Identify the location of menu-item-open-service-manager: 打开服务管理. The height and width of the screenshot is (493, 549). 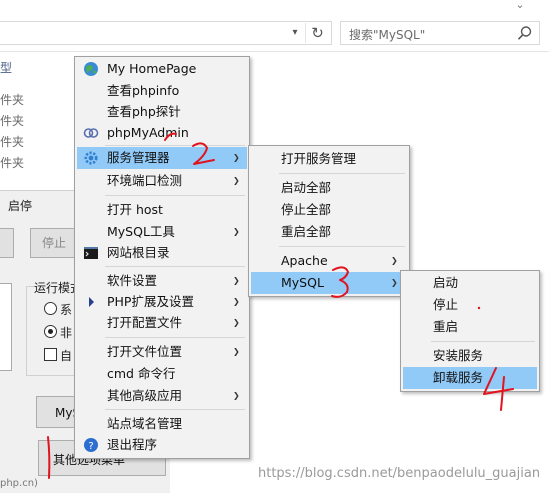
(329, 159).